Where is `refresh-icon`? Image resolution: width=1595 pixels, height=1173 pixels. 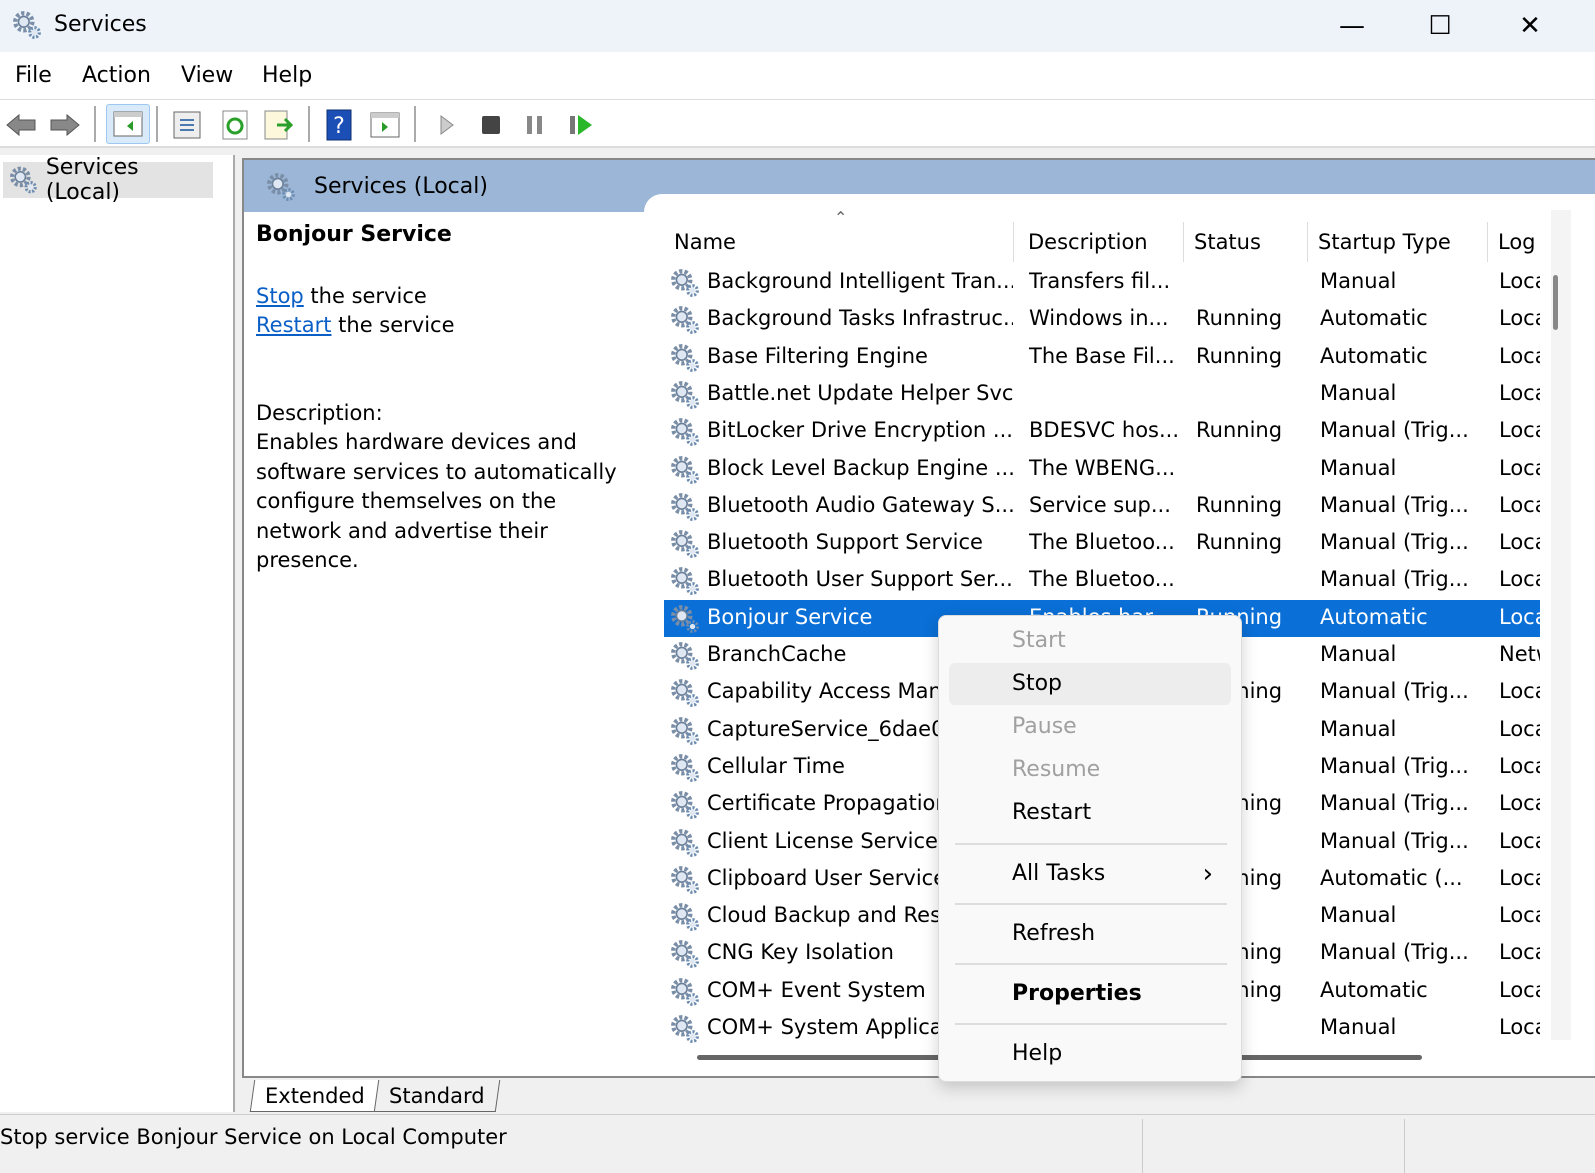
refresh-icon is located at coordinates (235, 125).